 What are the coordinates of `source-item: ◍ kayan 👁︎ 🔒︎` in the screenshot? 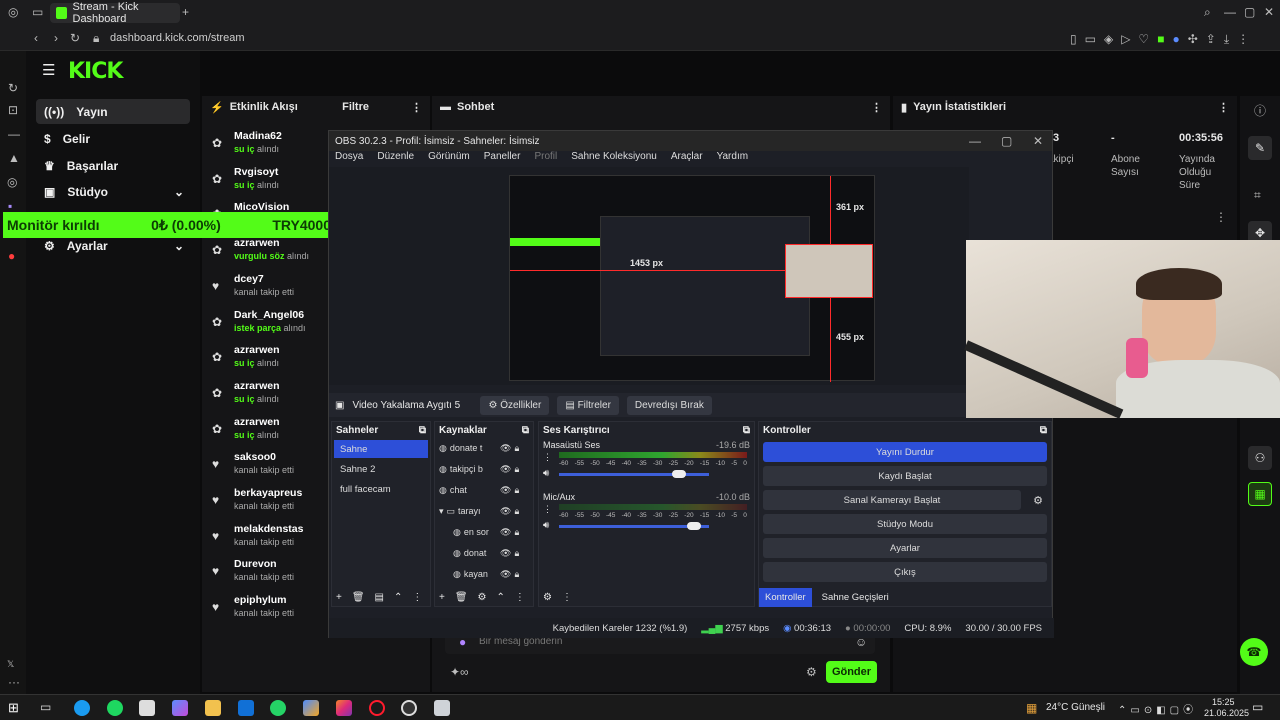 It's located at (484, 574).